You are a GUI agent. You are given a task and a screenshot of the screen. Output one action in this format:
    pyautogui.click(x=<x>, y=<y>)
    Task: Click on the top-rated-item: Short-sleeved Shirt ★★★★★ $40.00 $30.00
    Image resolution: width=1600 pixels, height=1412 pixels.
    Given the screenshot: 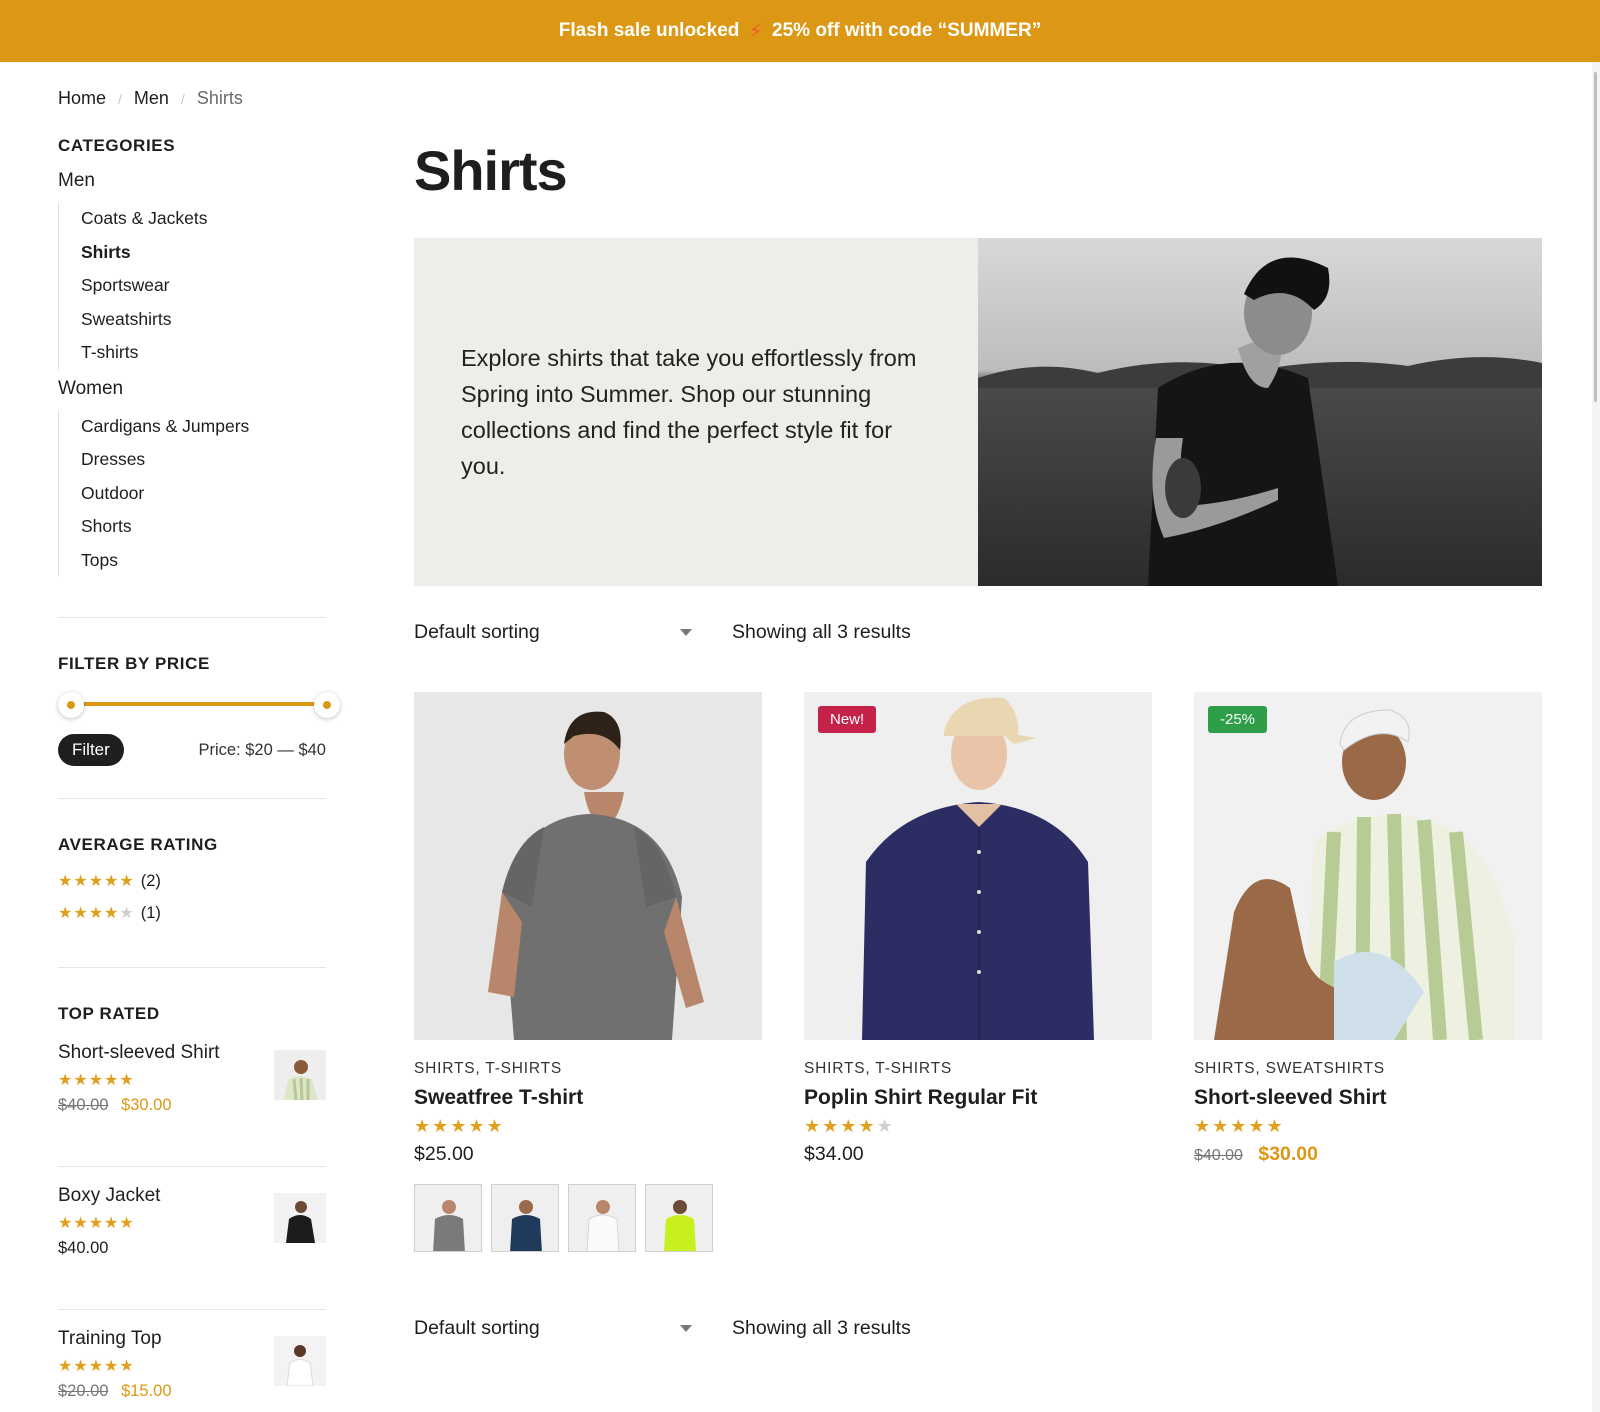 What is the action you would take?
    pyautogui.click(x=192, y=1104)
    